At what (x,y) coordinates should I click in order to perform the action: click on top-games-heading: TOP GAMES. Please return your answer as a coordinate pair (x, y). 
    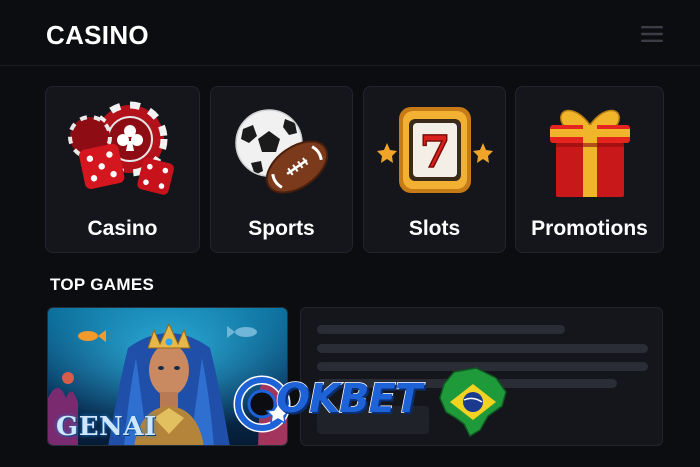
    Looking at the image, I should click on (102, 284).